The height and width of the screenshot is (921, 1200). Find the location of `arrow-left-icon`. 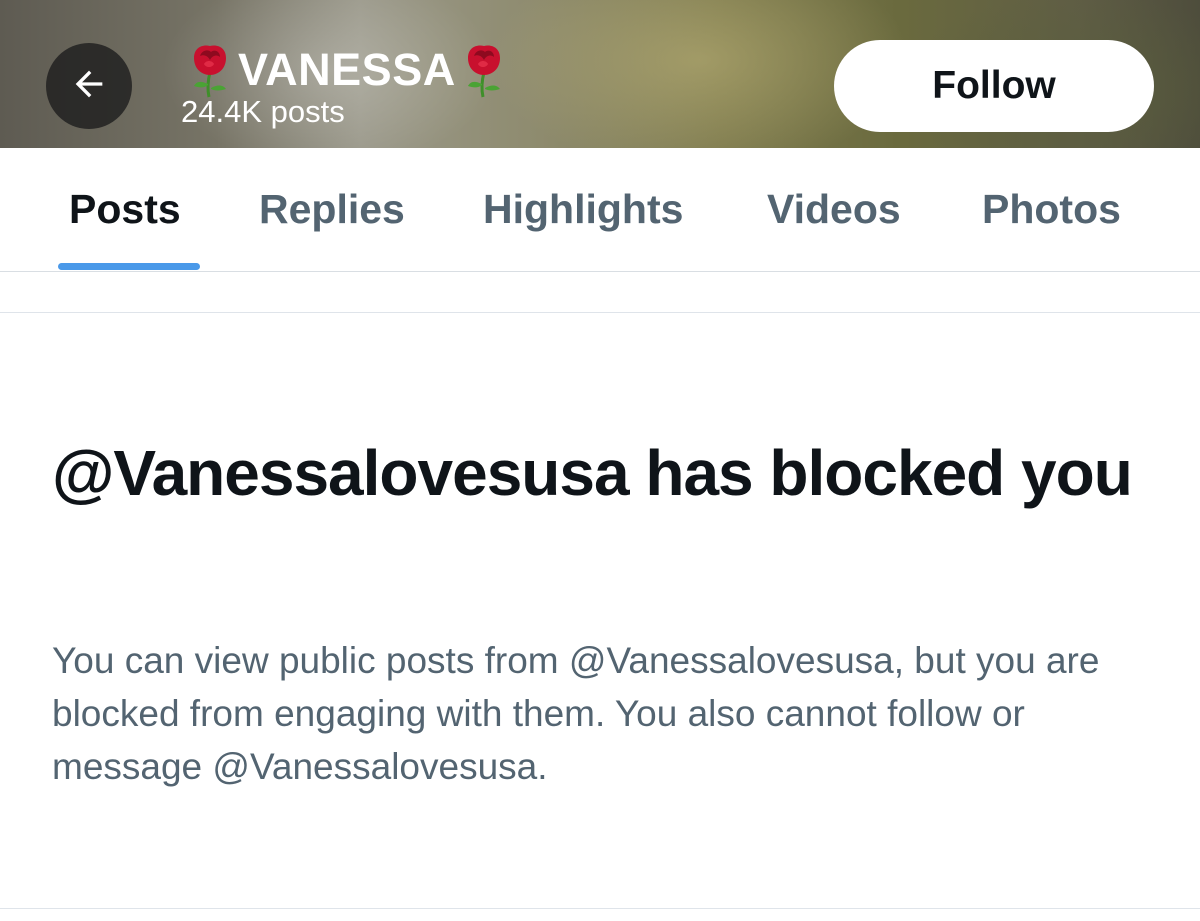

arrow-left-icon is located at coordinates (89, 86).